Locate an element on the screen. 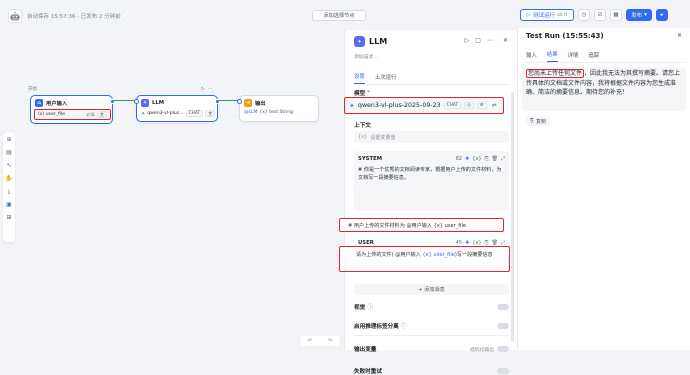  start-node-title: 用户输入 is located at coordinates (57, 104).